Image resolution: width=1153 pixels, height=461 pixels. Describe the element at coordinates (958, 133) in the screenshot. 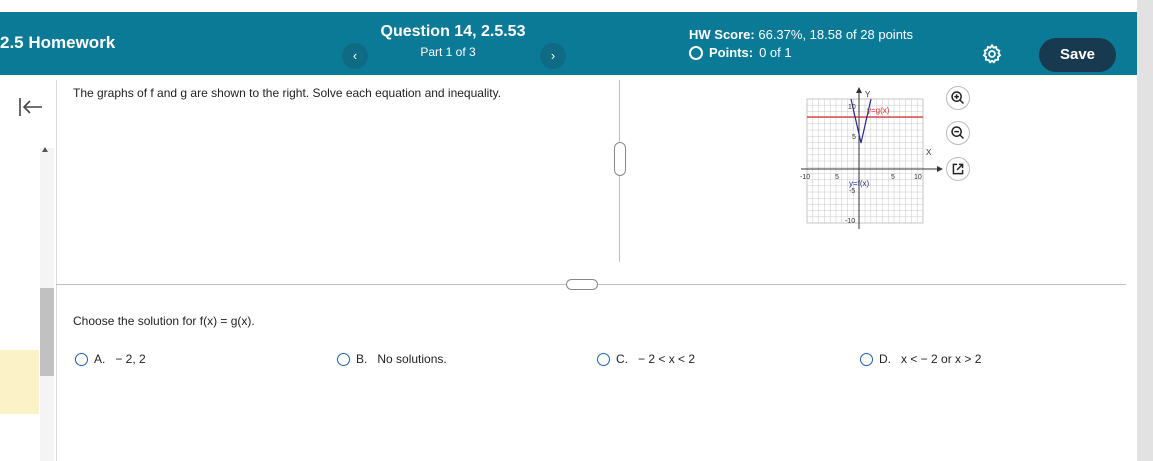

I see `zoom-out-icon` at that location.